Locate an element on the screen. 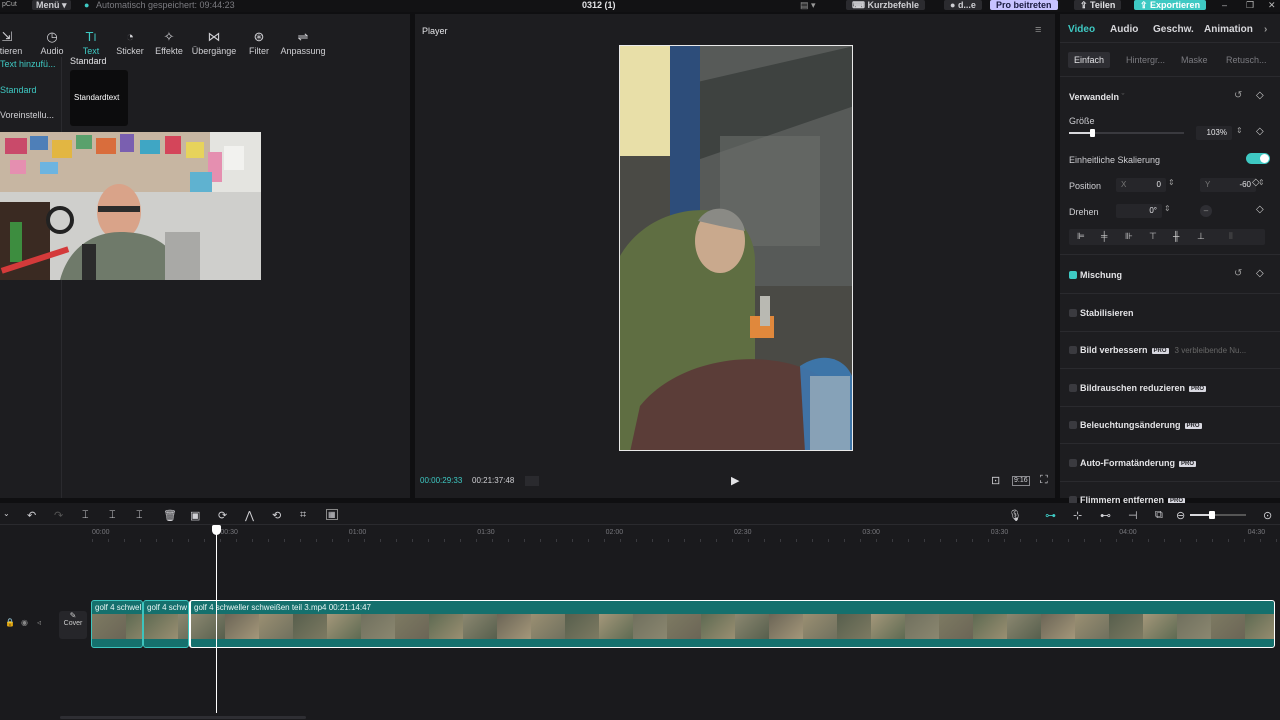  microphone-icon: 🎙 is located at coordinates (1015, 515).